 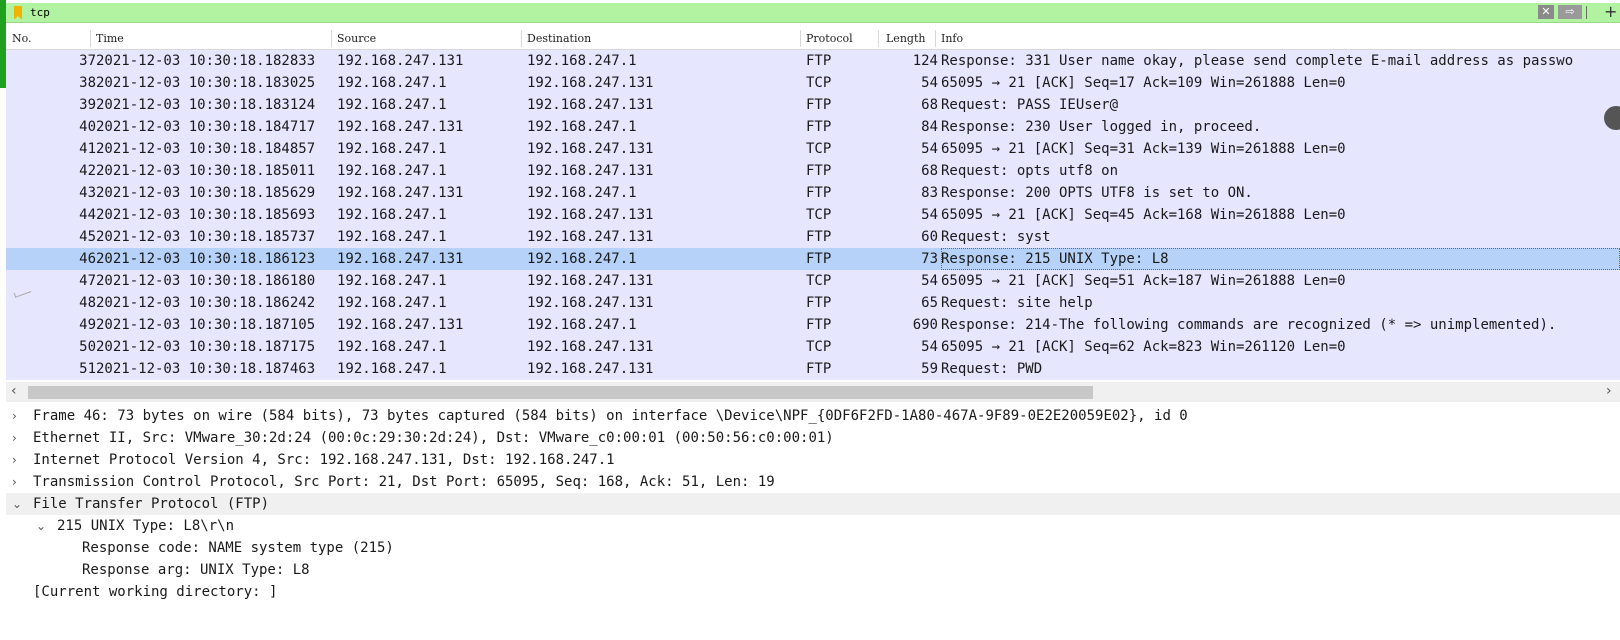 I want to click on cell-no: 41, so click(x=87, y=149).